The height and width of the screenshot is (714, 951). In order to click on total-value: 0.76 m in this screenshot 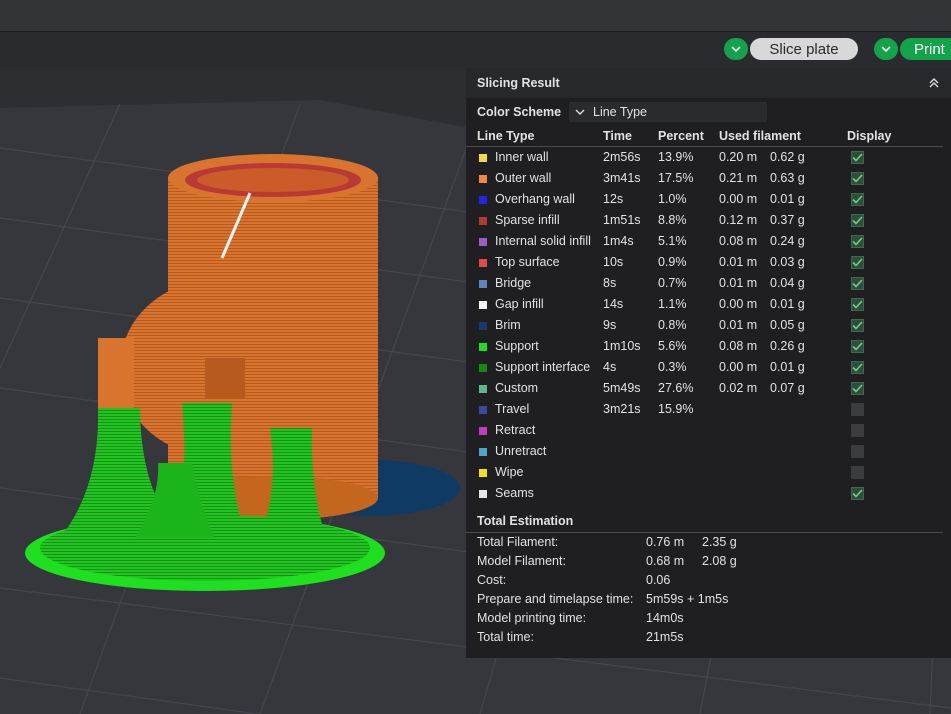, I will do `click(665, 542)`.